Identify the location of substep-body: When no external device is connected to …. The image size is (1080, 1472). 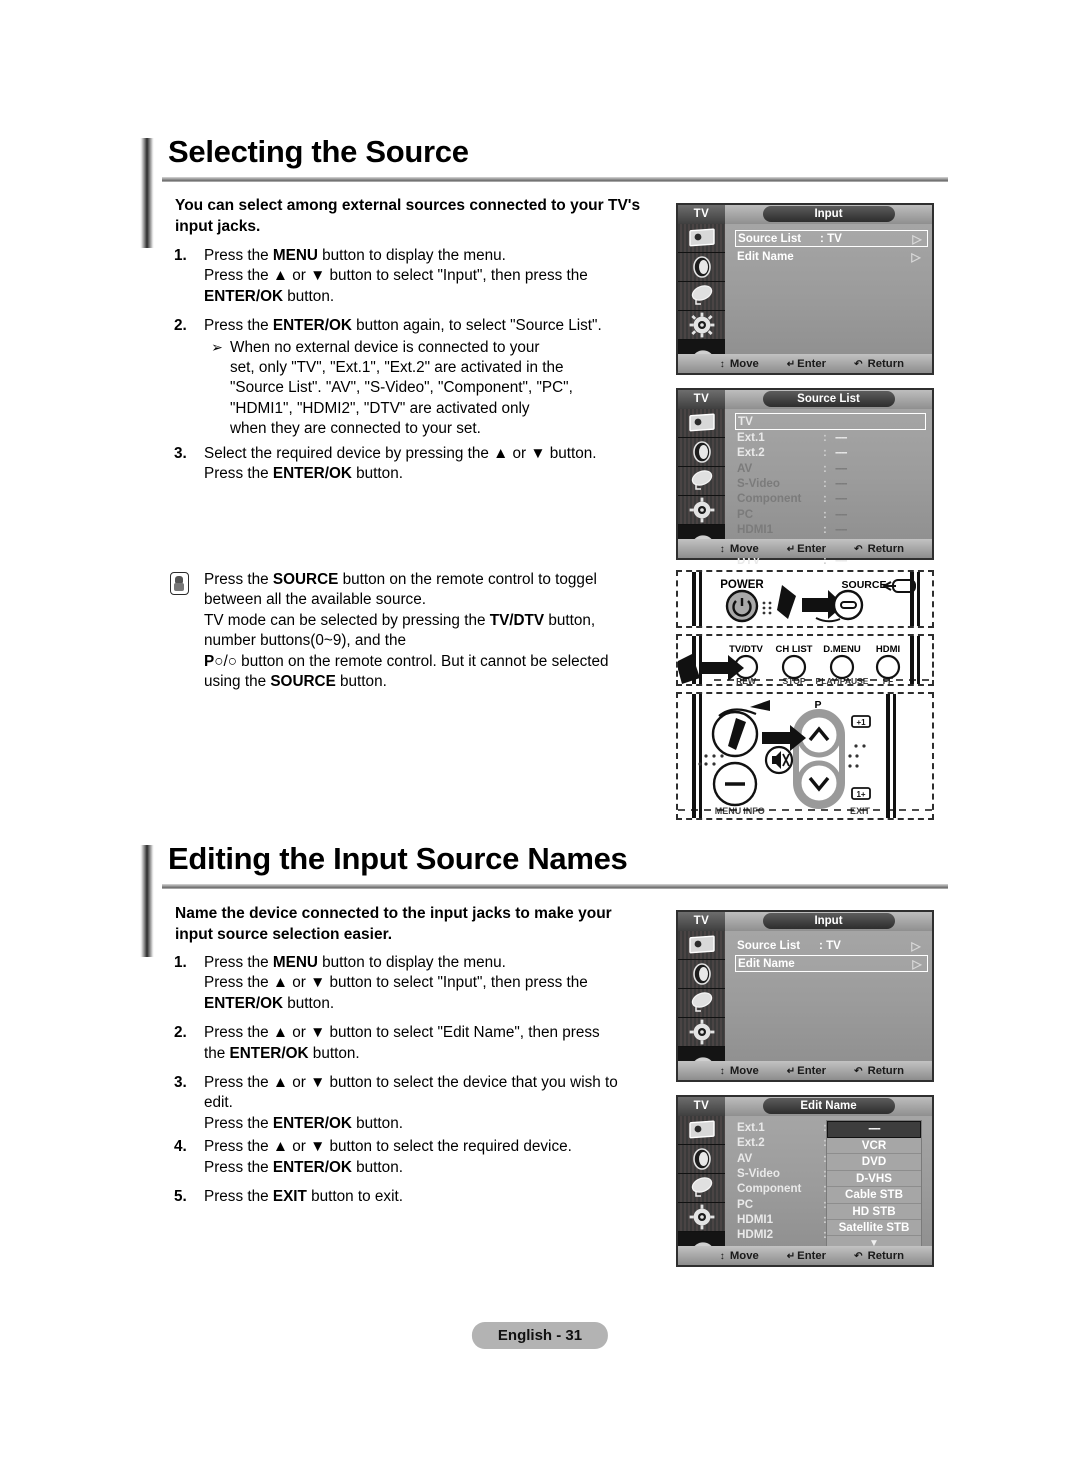
(401, 389).